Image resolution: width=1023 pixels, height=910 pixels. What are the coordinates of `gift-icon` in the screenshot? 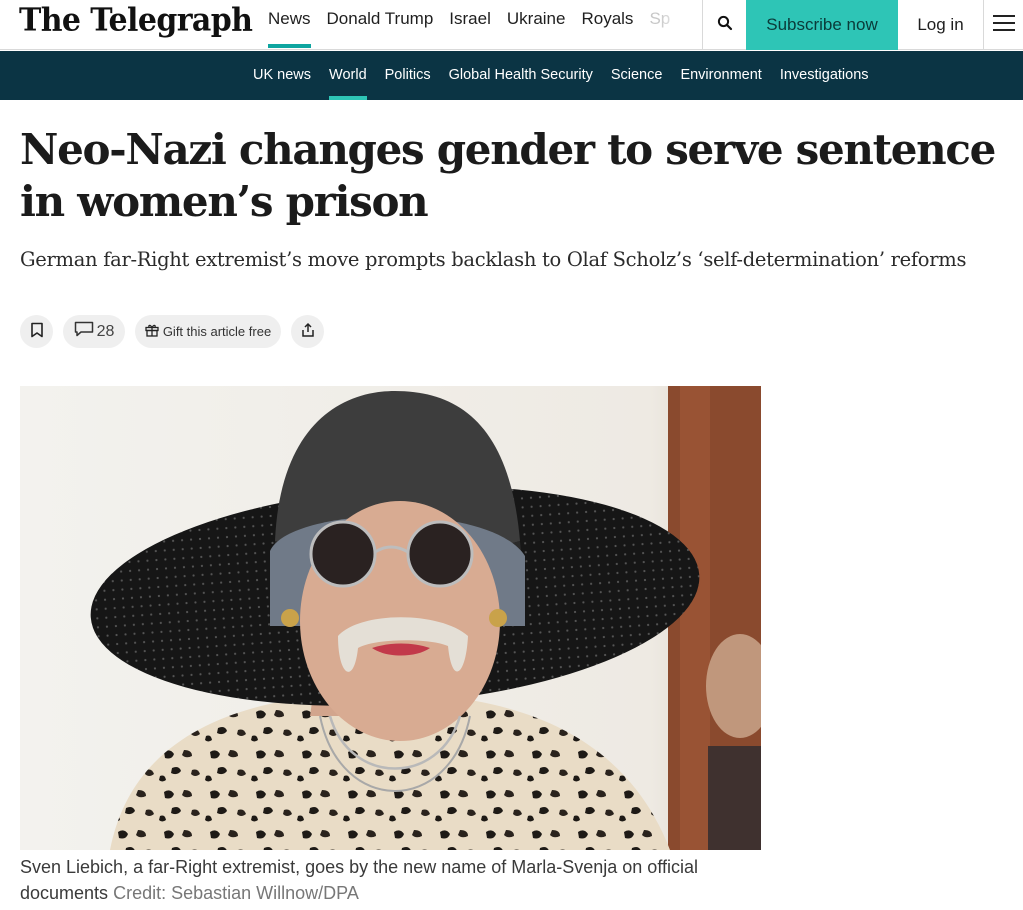 It's located at (152, 331).